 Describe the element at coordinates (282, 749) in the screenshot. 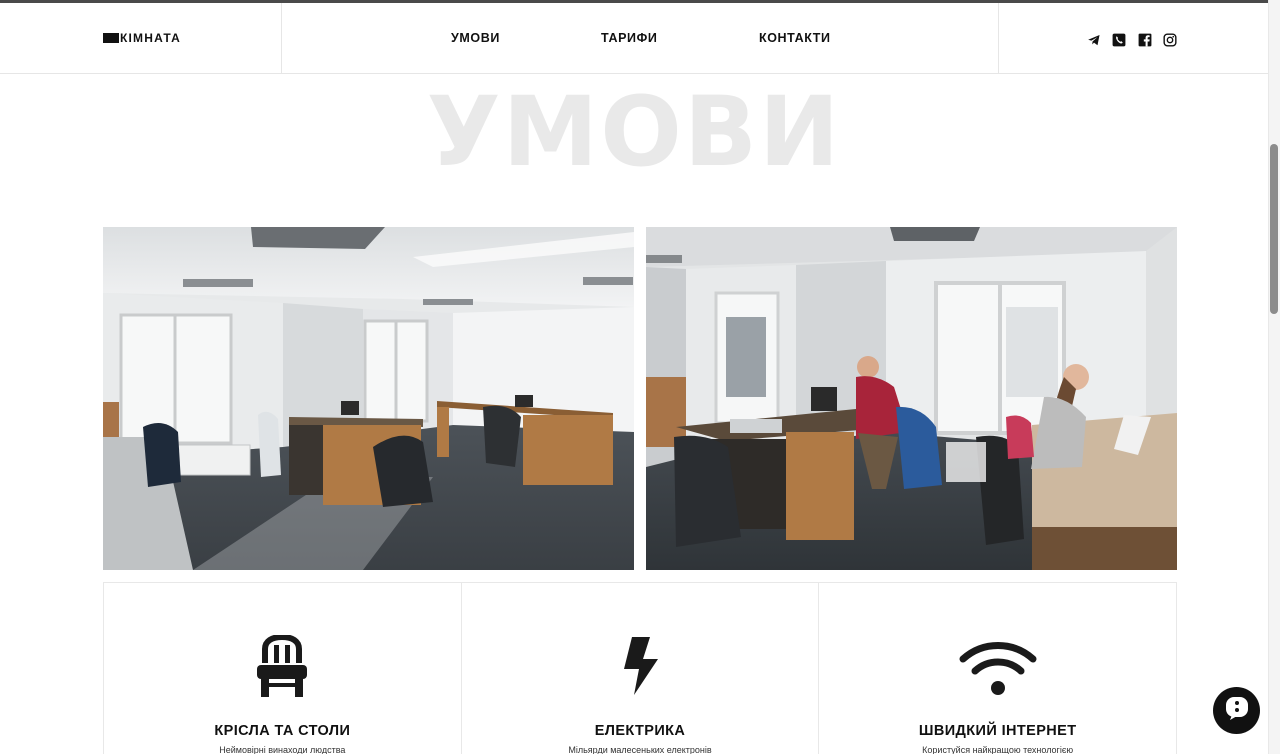

I see `feature-desc: Неймовірні винаходи людства` at that location.